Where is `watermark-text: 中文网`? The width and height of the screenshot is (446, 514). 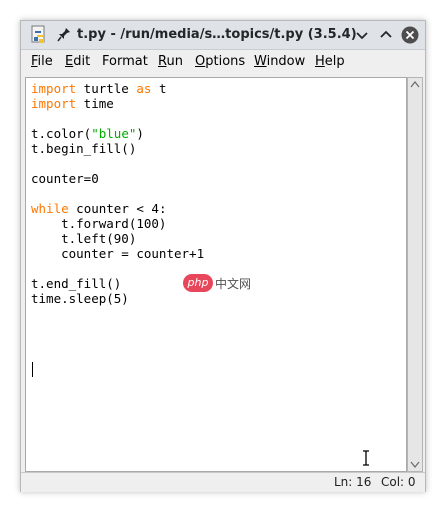 watermark-text: 中文网 is located at coordinates (233, 284).